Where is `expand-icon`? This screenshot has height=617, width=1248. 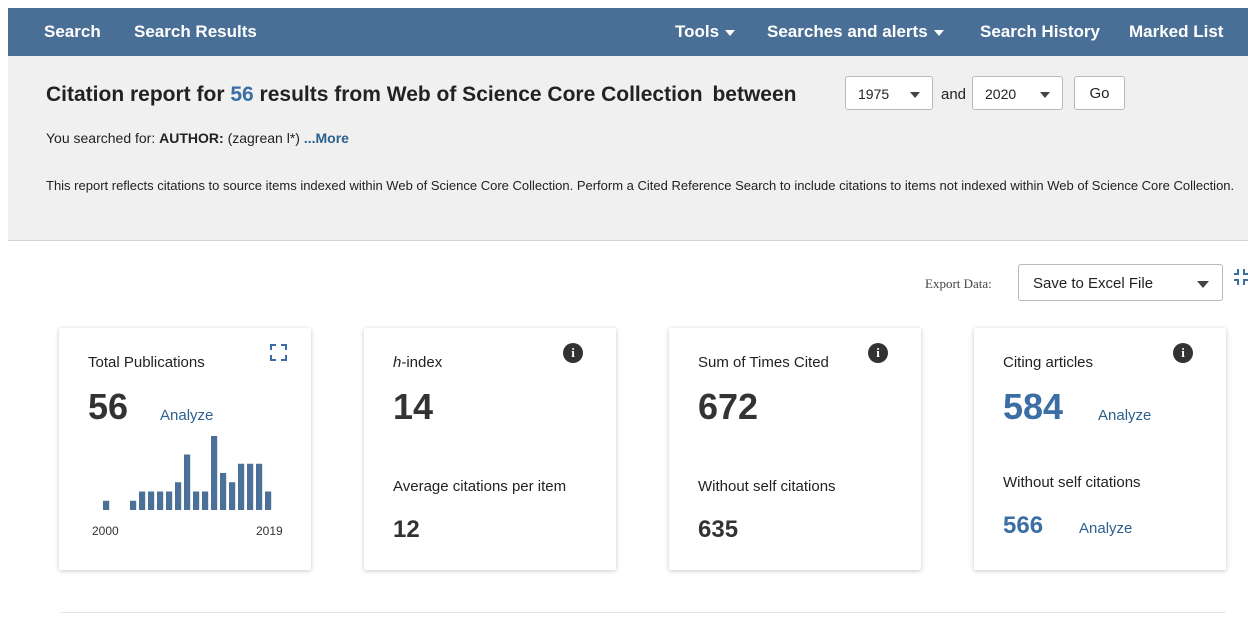
expand-icon is located at coordinates (278, 352).